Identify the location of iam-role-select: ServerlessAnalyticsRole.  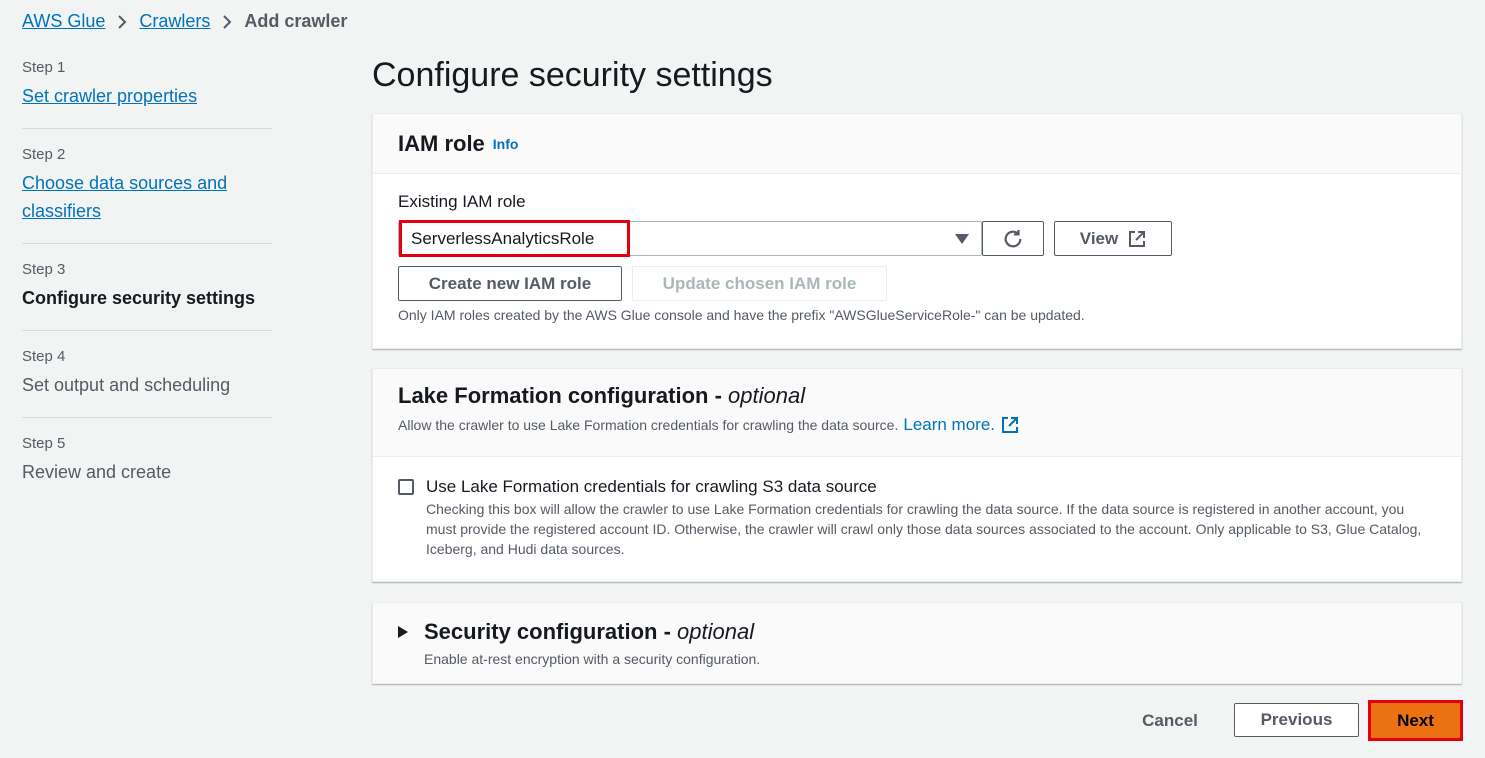
(690, 238).